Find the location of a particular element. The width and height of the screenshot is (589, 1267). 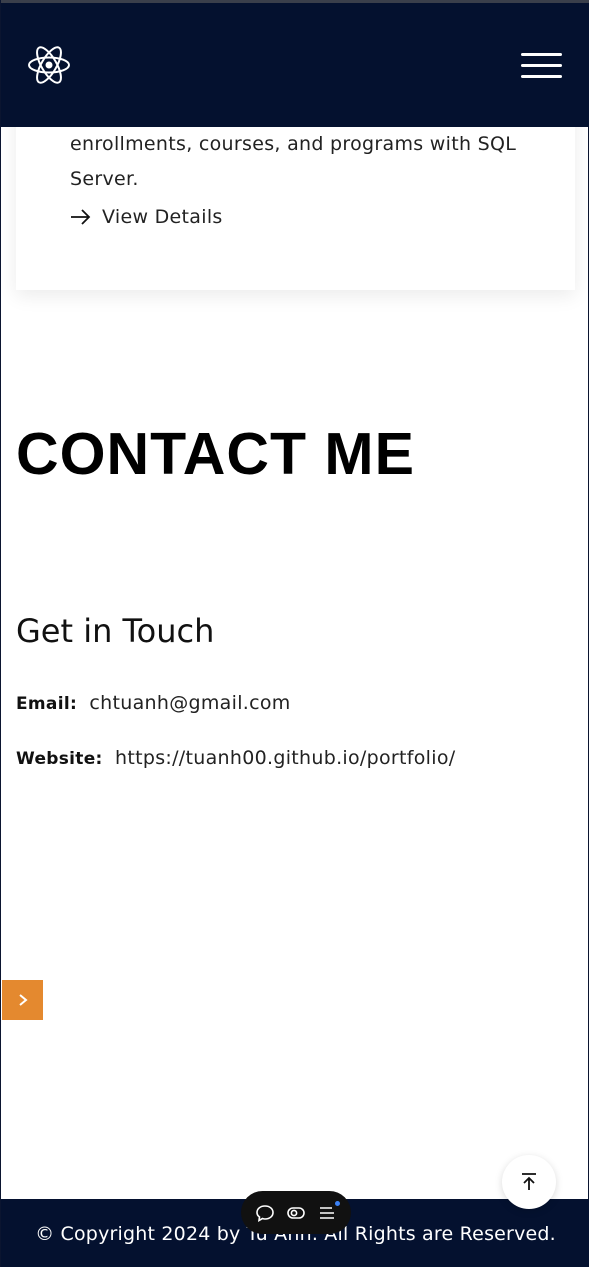

email-row: Email: chtuanh@gmail.com is located at coordinates (153, 703).